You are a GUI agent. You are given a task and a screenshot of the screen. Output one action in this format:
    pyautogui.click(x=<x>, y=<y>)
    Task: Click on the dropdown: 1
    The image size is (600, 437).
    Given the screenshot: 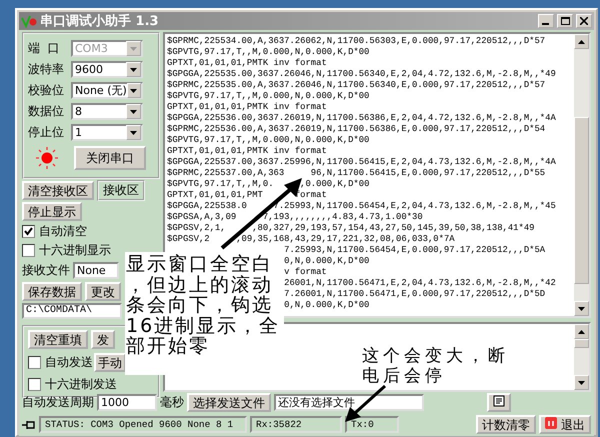 What is the action you would take?
    pyautogui.click(x=107, y=132)
    